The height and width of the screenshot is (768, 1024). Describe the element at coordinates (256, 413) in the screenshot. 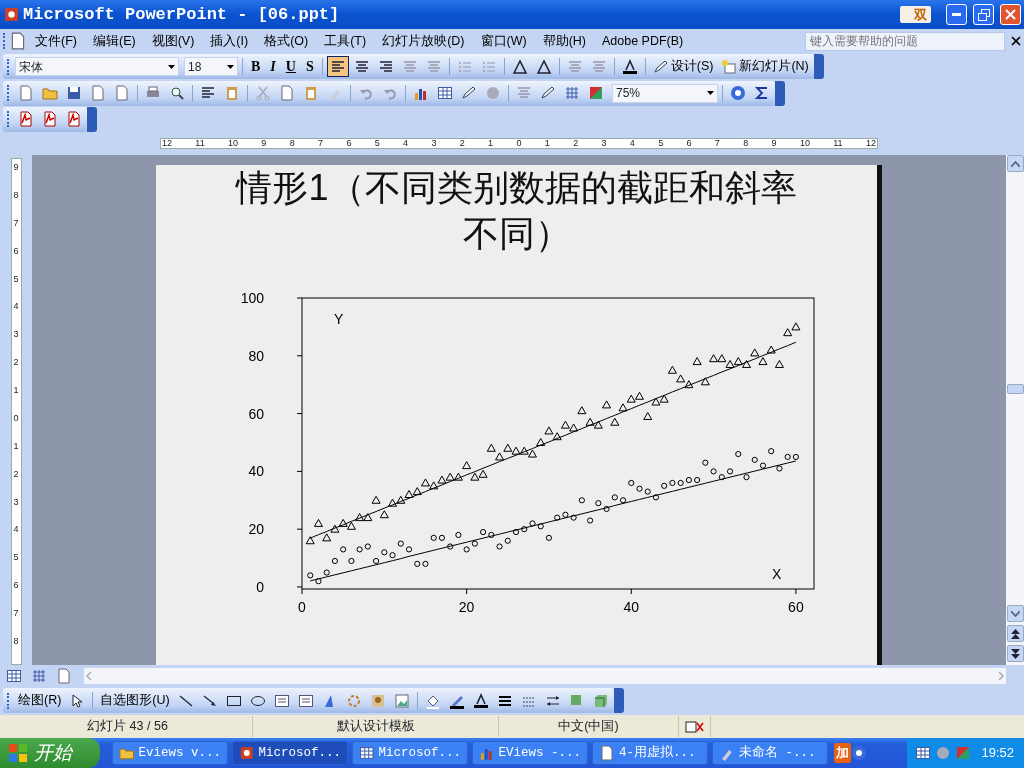

I see `y-tick-label: 60` at that location.